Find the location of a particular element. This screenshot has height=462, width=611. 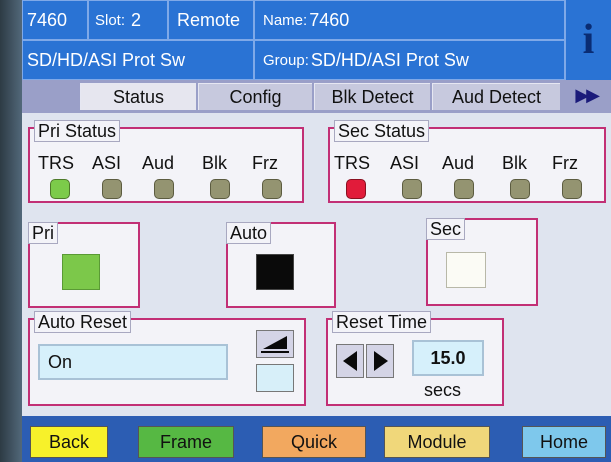

pri-frz-led is located at coordinates (272, 189).